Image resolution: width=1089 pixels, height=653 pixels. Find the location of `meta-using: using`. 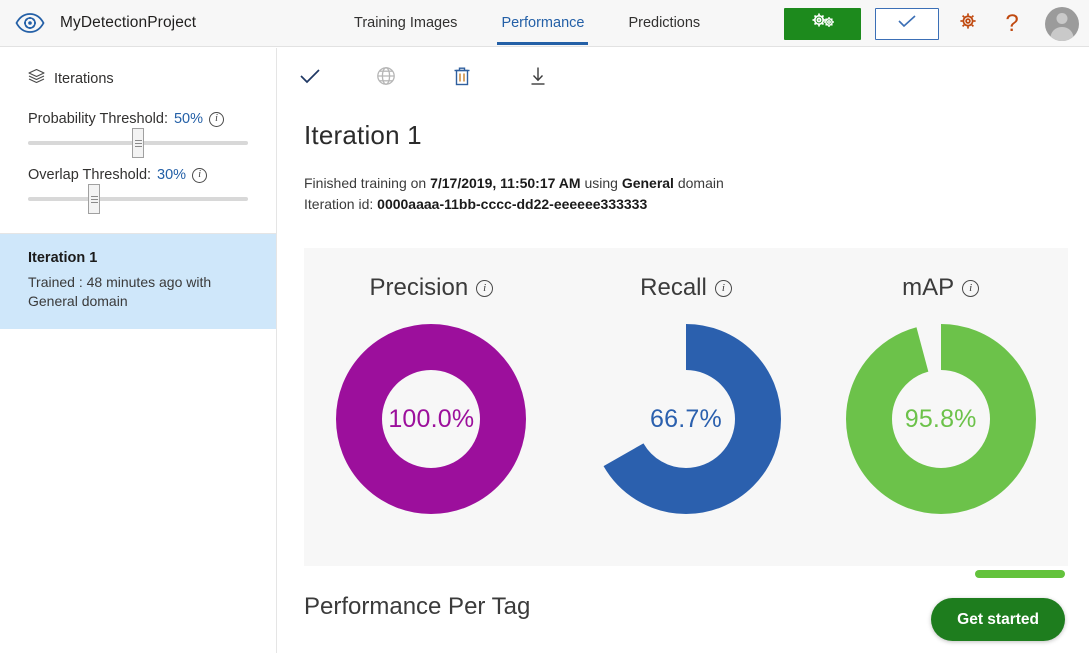

meta-using: using is located at coordinates (601, 183).